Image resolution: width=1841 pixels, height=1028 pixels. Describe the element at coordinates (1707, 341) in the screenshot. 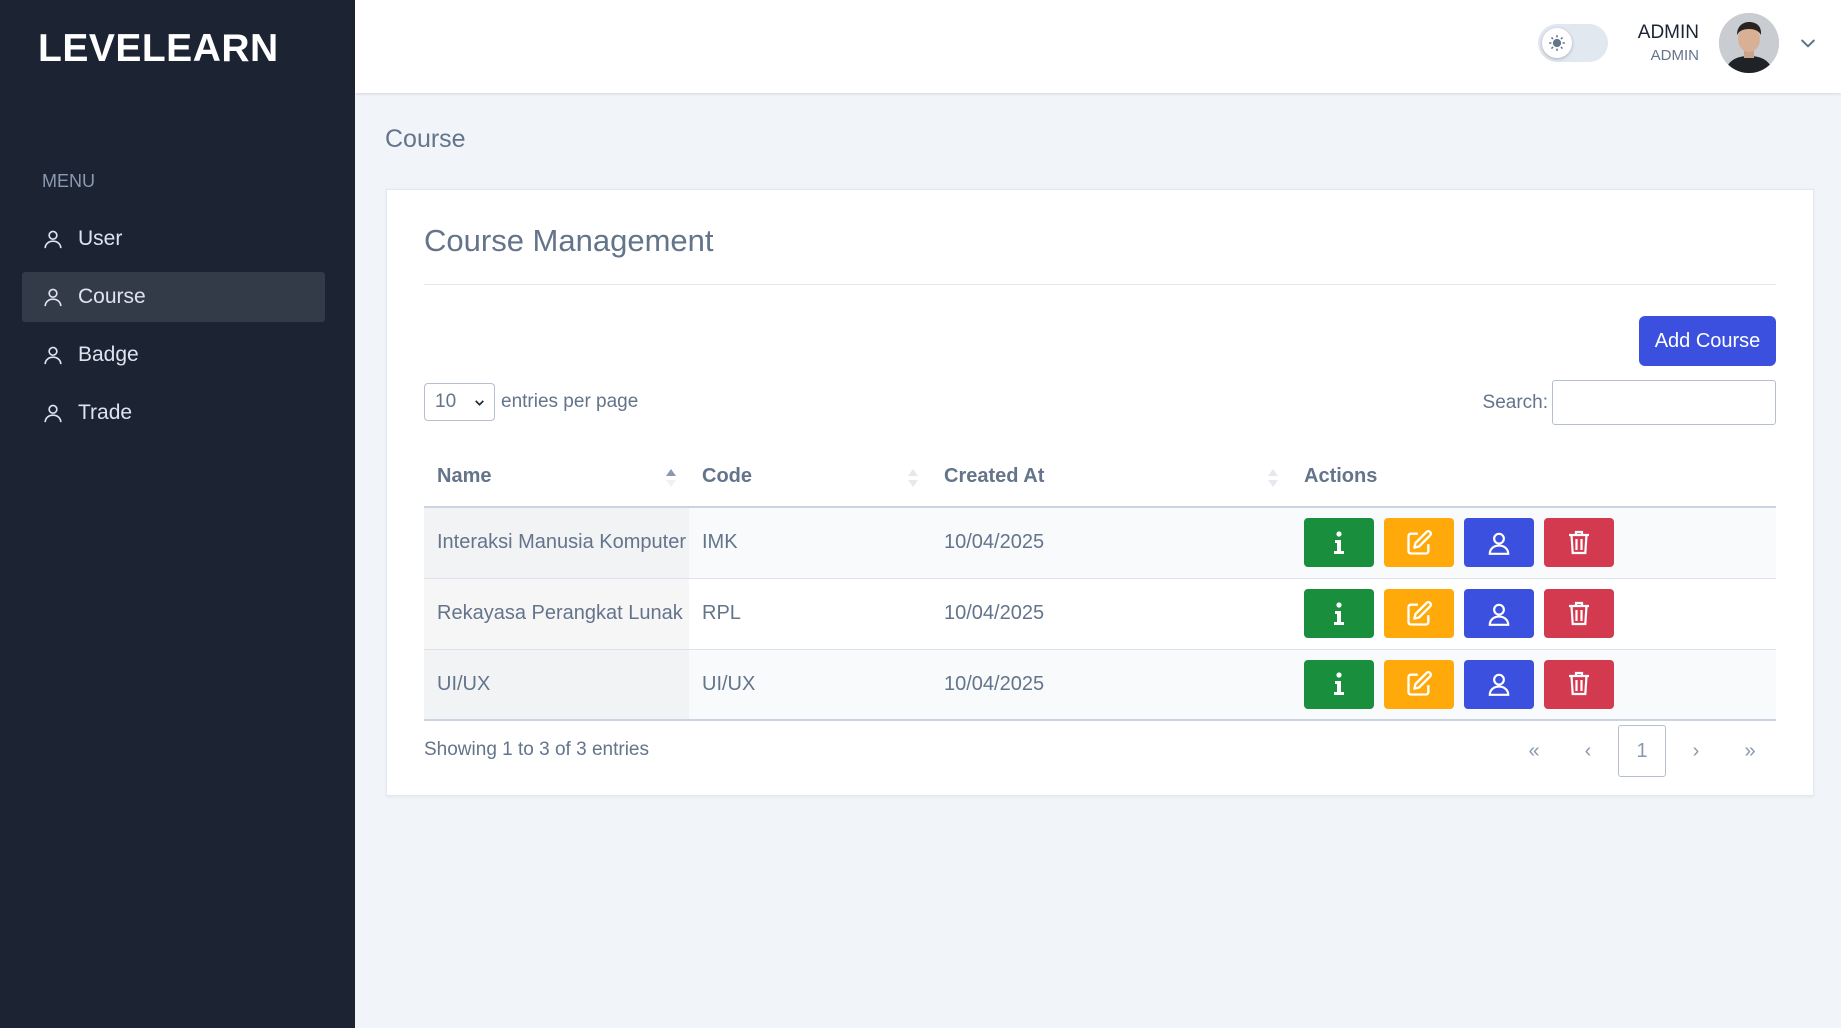

I see `add-course-button: Add Course` at that location.